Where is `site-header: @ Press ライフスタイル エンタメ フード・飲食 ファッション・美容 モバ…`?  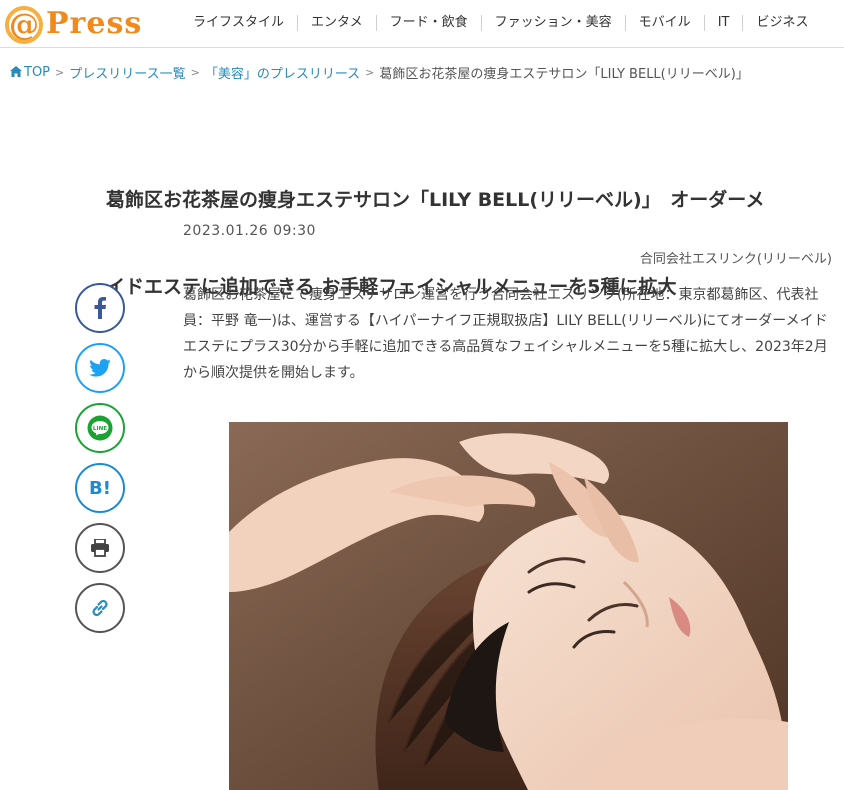
site-header: @ Press ライフスタイル エンタメ フード・飲食 ファッション・美容 モバ… is located at coordinates (422, 24).